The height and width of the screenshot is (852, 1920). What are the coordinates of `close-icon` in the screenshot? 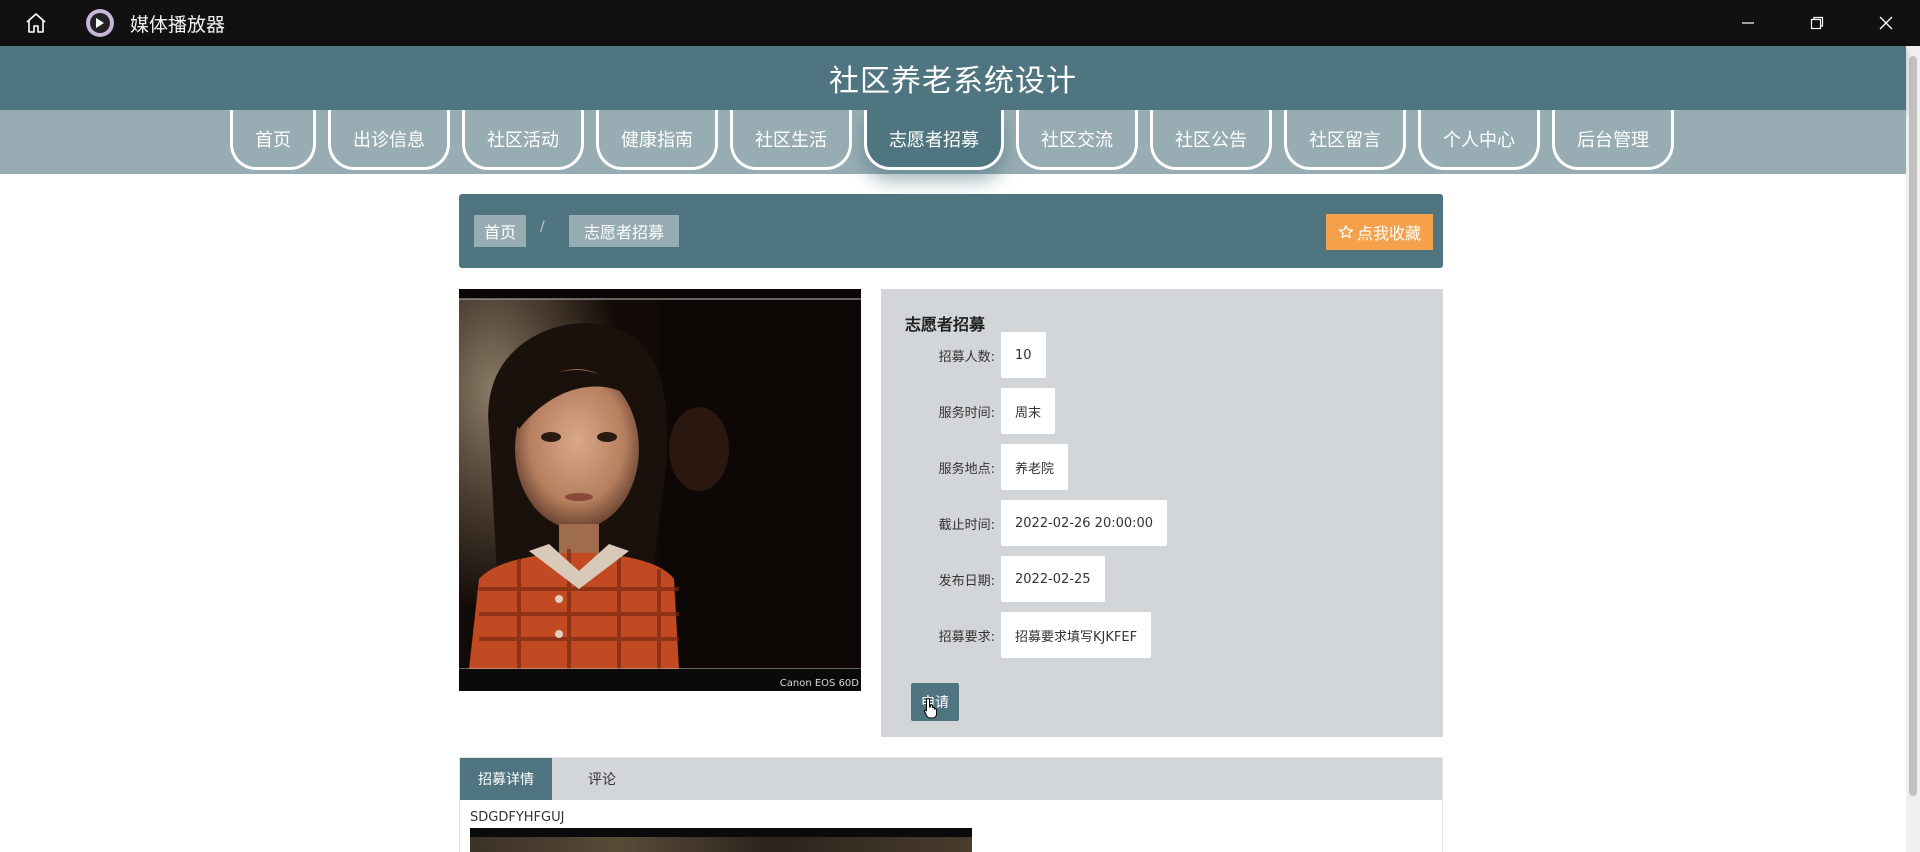 It's located at (1885, 23).